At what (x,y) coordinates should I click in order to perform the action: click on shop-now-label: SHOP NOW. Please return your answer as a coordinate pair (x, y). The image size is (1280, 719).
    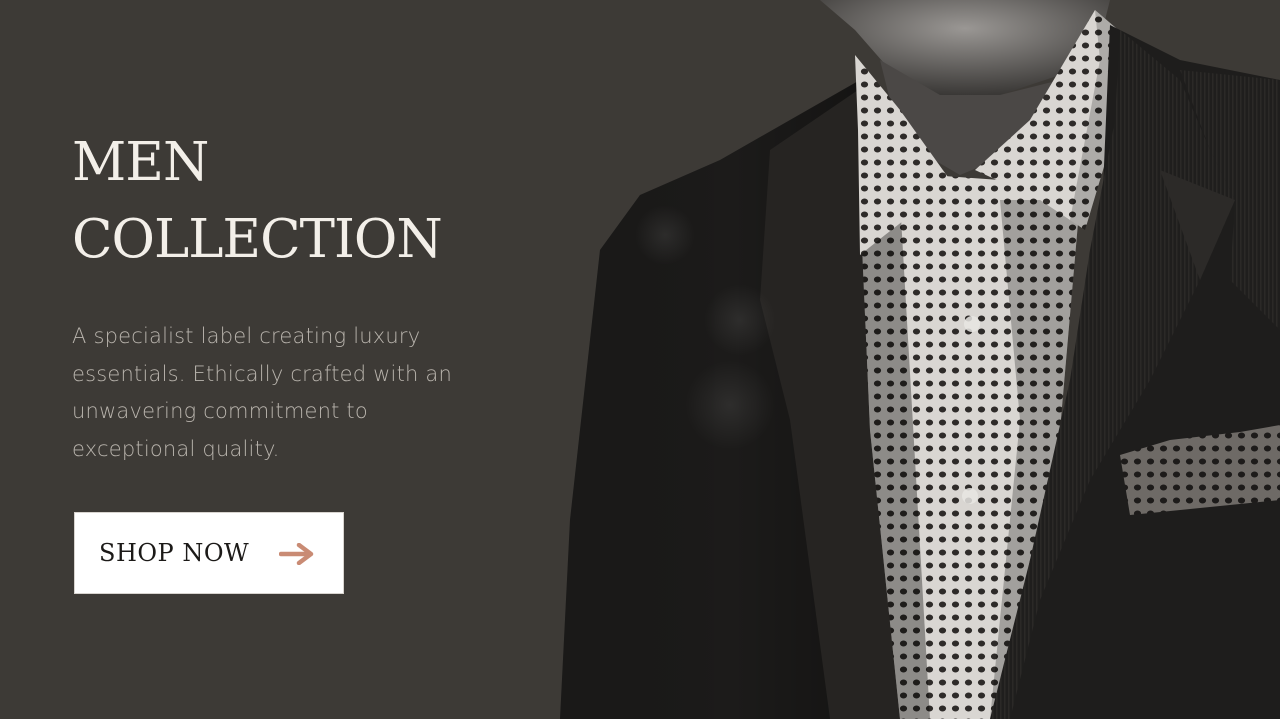
    Looking at the image, I should click on (174, 553).